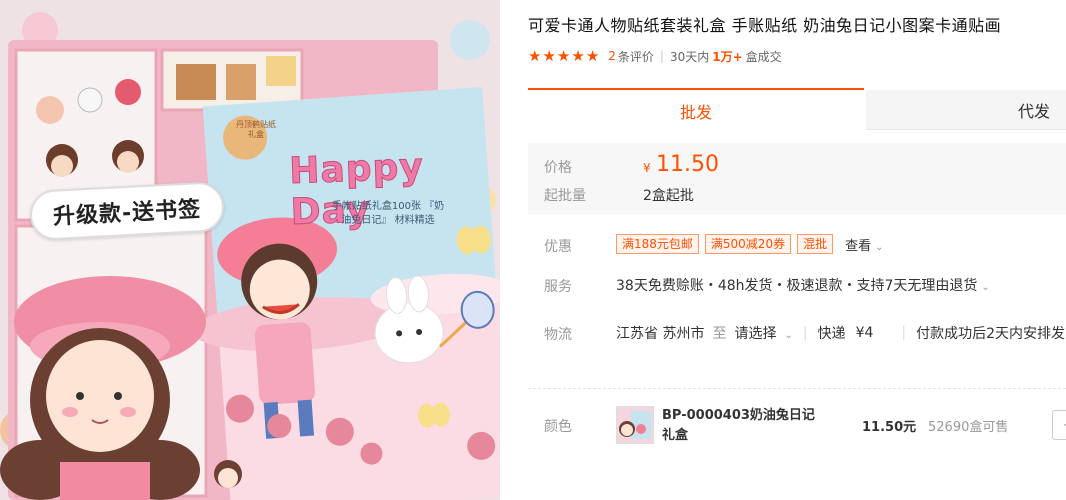 The image size is (1066, 500). What do you see at coordinates (1059, 425) in the screenshot?
I see `quantity-decrease-button: -` at bounding box center [1059, 425].